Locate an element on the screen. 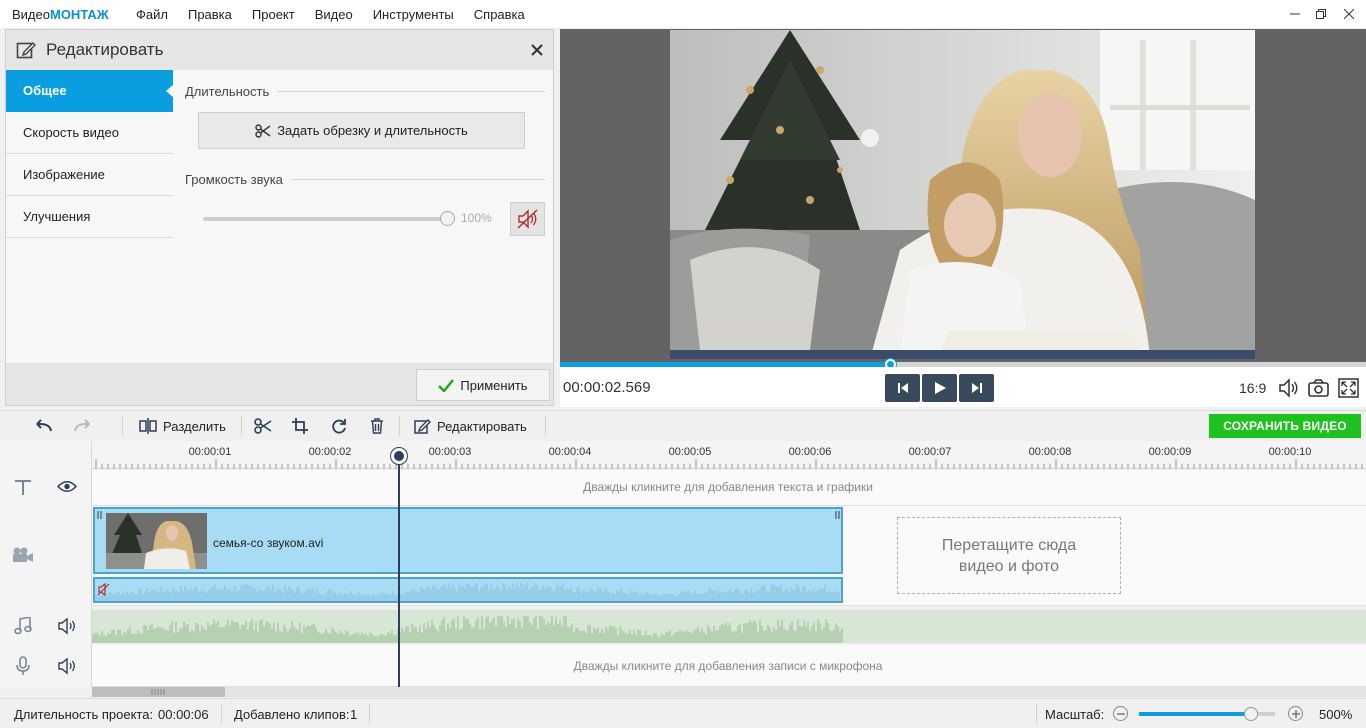 This screenshot has width=1366, height=728. play-icon is located at coordinates (940, 388).